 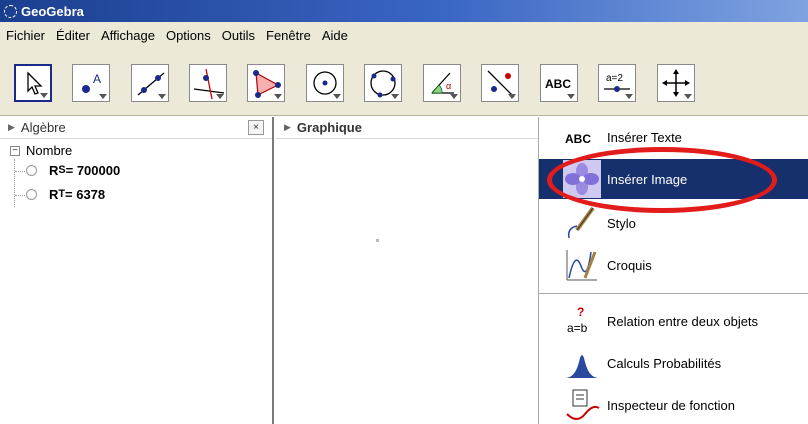 What do you see at coordinates (442, 83) in the screenshot?
I see `angle-tool-button: α` at bounding box center [442, 83].